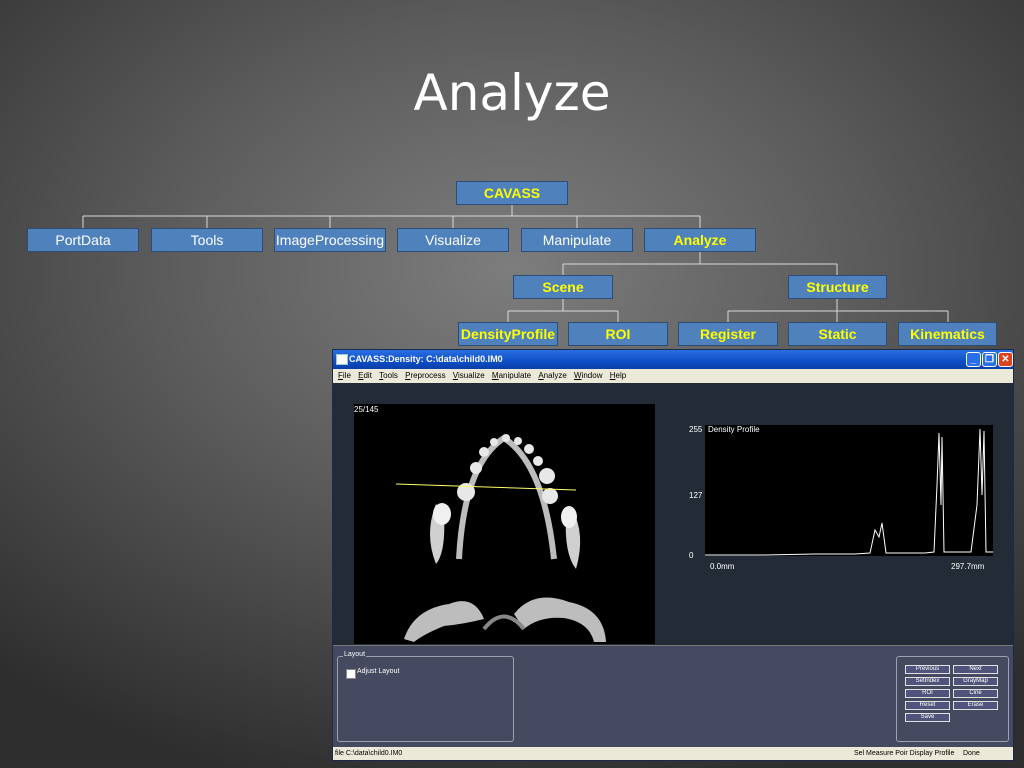 This screenshot has height=768, width=1024. I want to click on status-mode: Sel Measure Poir Display Profile, so click(904, 753).